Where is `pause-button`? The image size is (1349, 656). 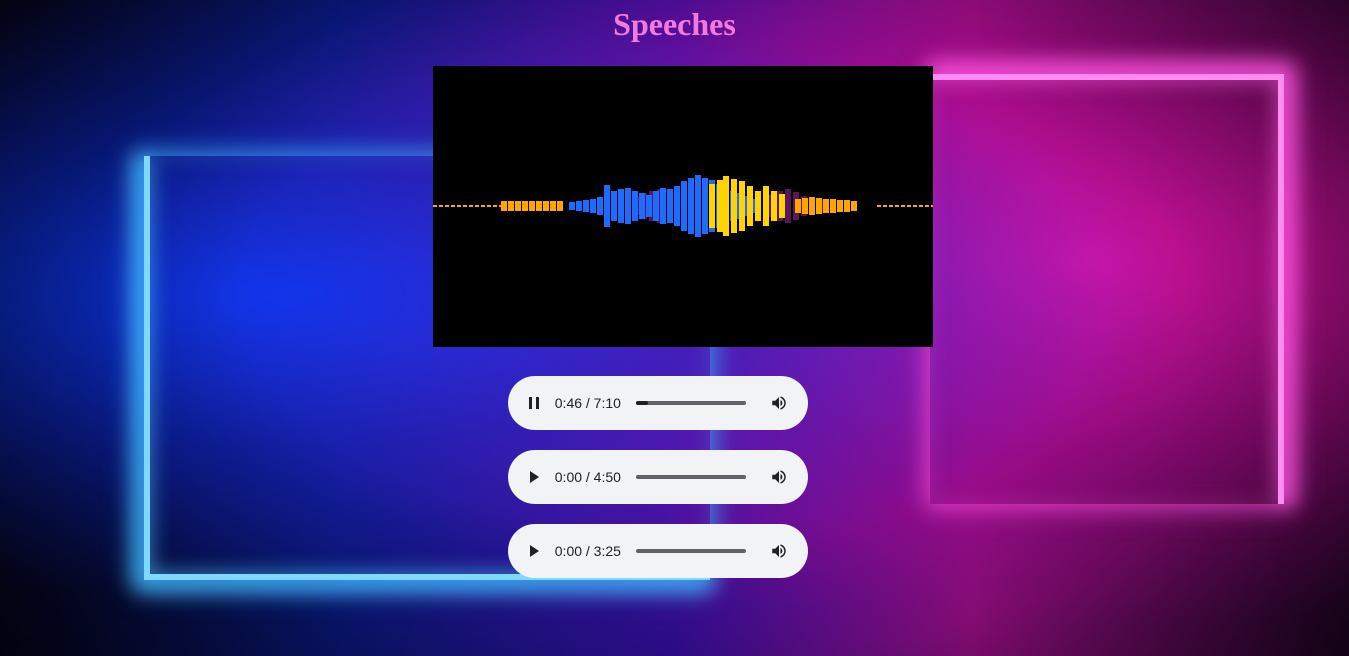
pause-button is located at coordinates (534, 403).